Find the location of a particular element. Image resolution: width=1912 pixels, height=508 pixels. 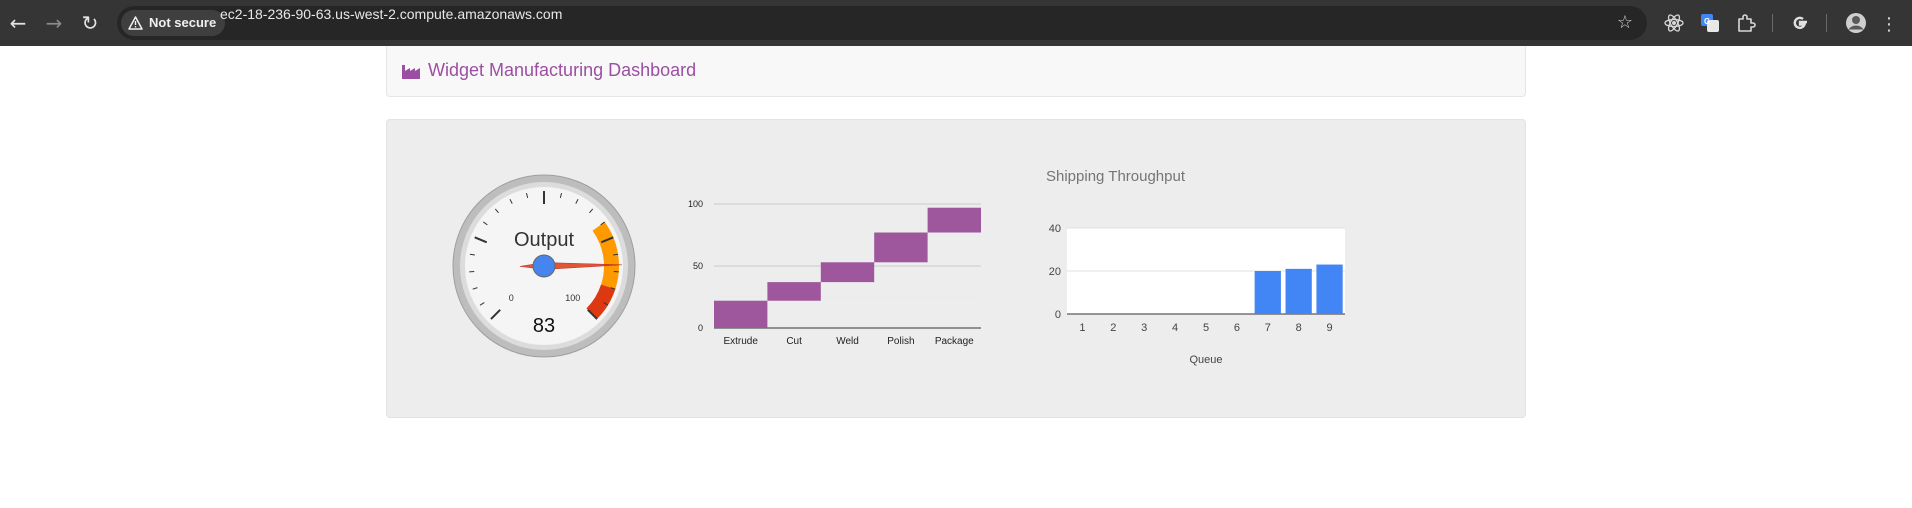

x-tick-label: 6 is located at coordinates (1237, 328).